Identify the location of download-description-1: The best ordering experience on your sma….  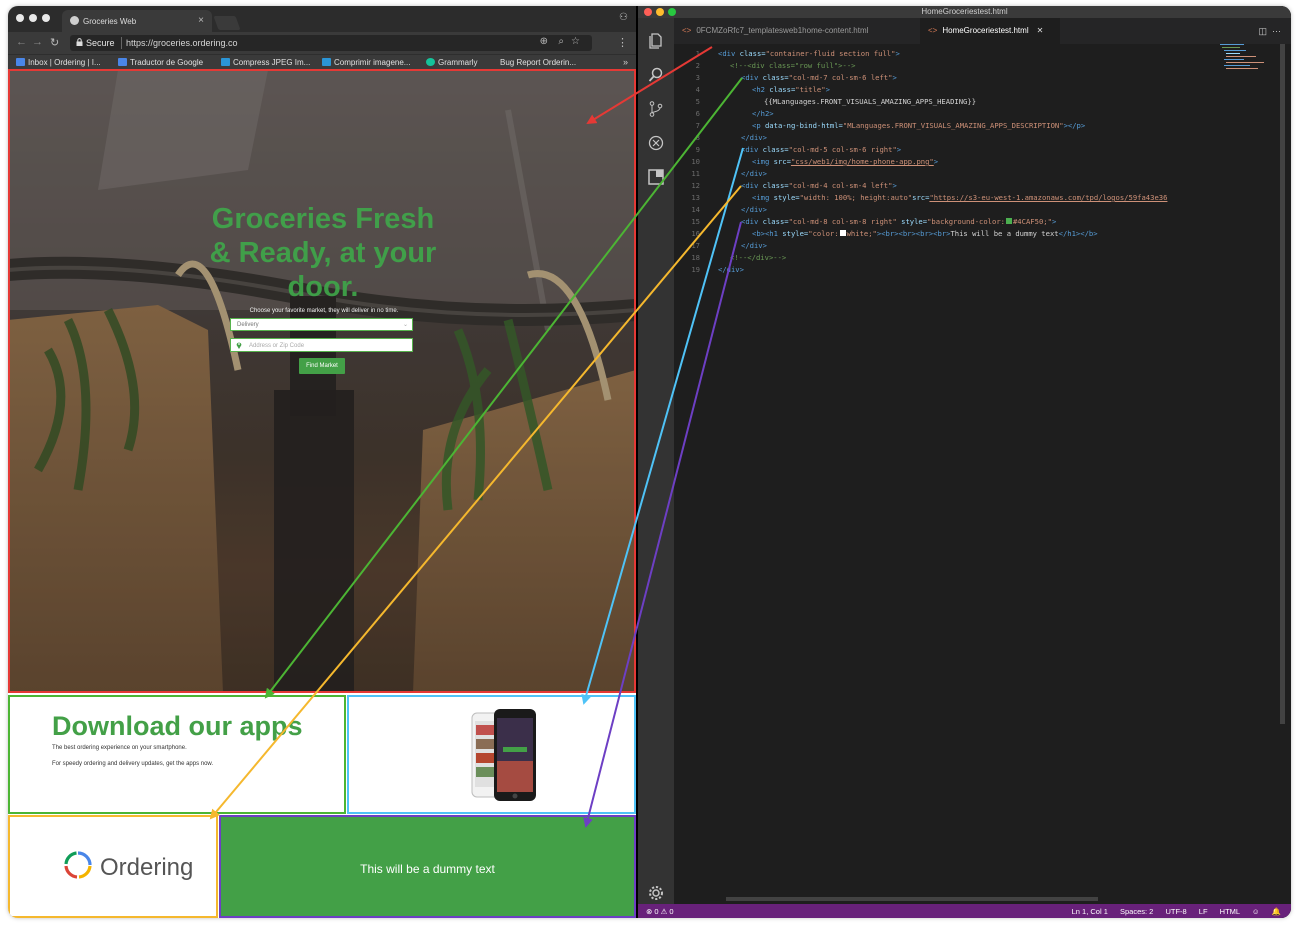
(119, 748).